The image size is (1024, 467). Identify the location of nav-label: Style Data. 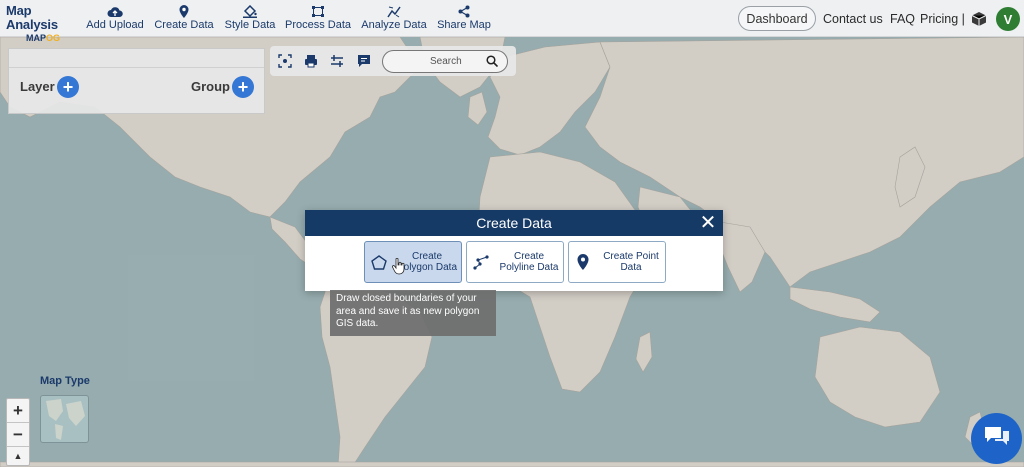
(250, 25).